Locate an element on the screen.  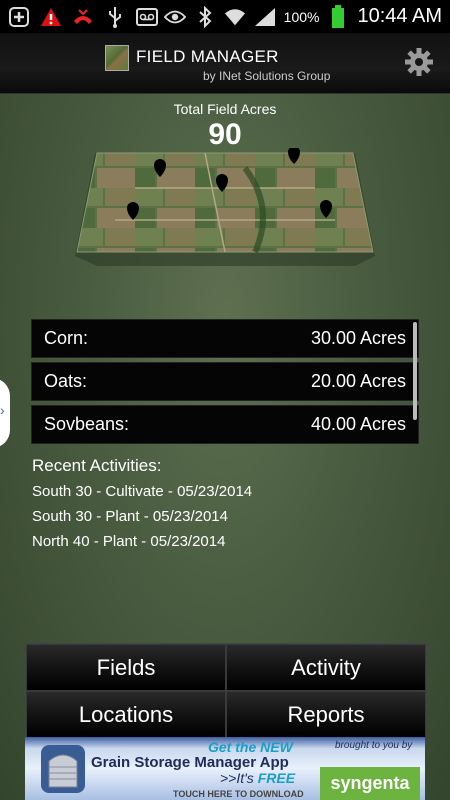
activity-item: South 30 - Plant - 05/23/2014 is located at coordinates (142, 519).